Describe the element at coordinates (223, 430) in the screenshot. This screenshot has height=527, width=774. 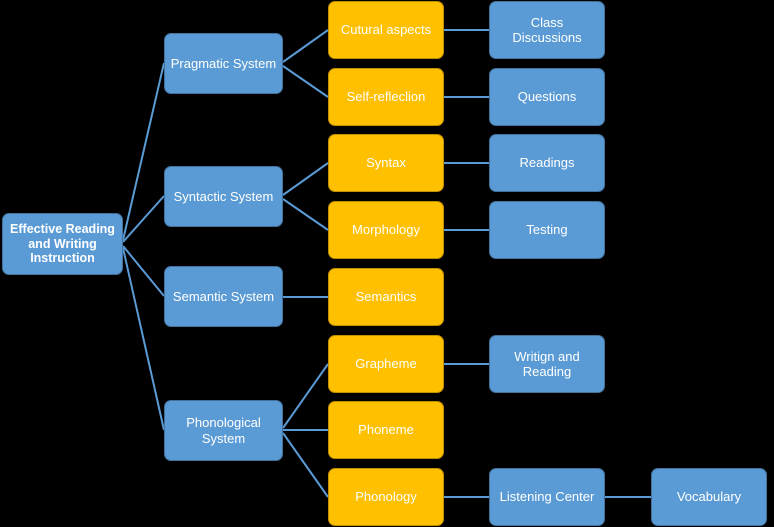
I see `node-phonological: Phonological System` at that location.